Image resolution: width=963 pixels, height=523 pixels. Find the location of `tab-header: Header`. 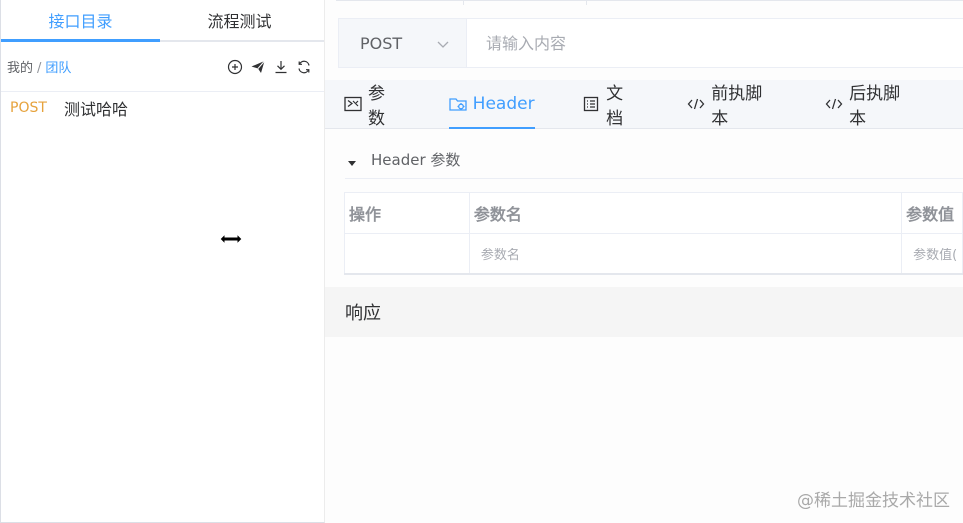

tab-header: Header is located at coordinates (491, 104).